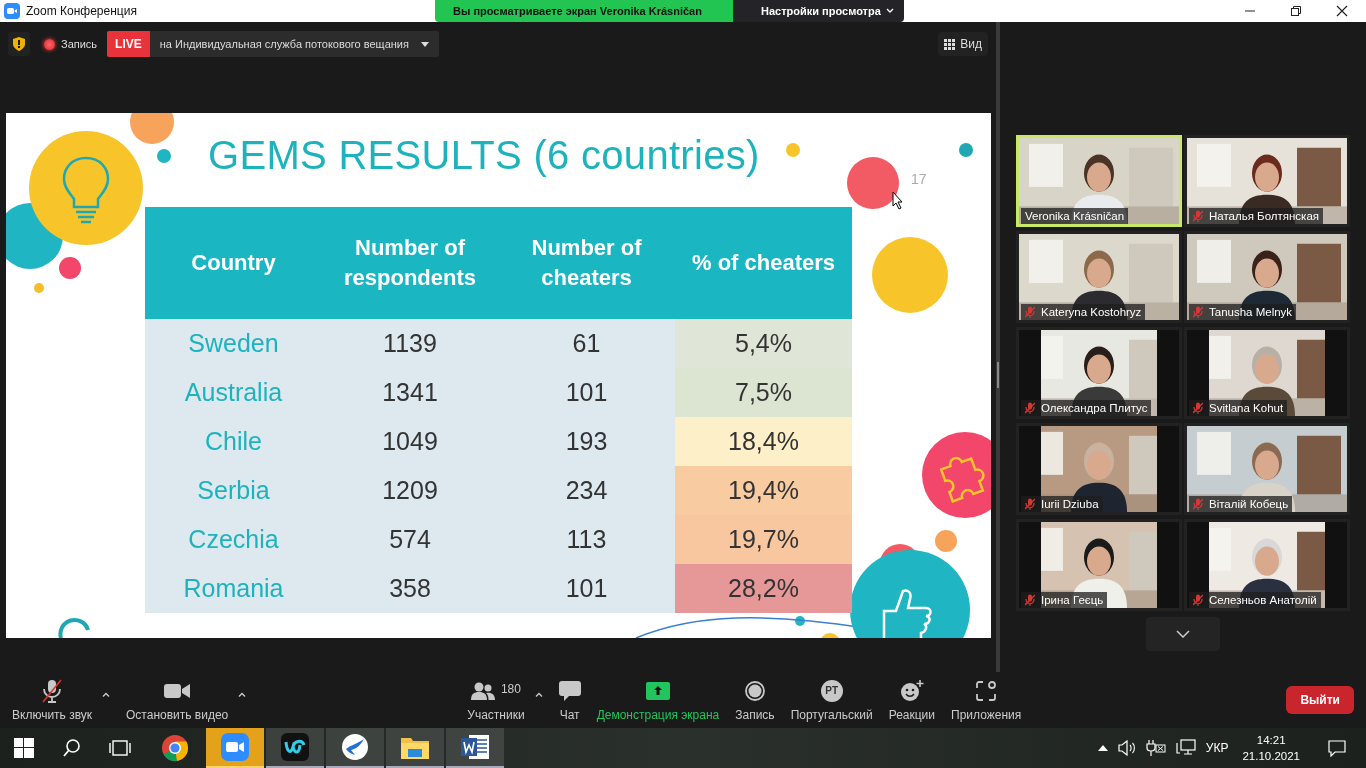  Describe the element at coordinates (510, 688) in the screenshot. I see `participant-count: 180` at that location.